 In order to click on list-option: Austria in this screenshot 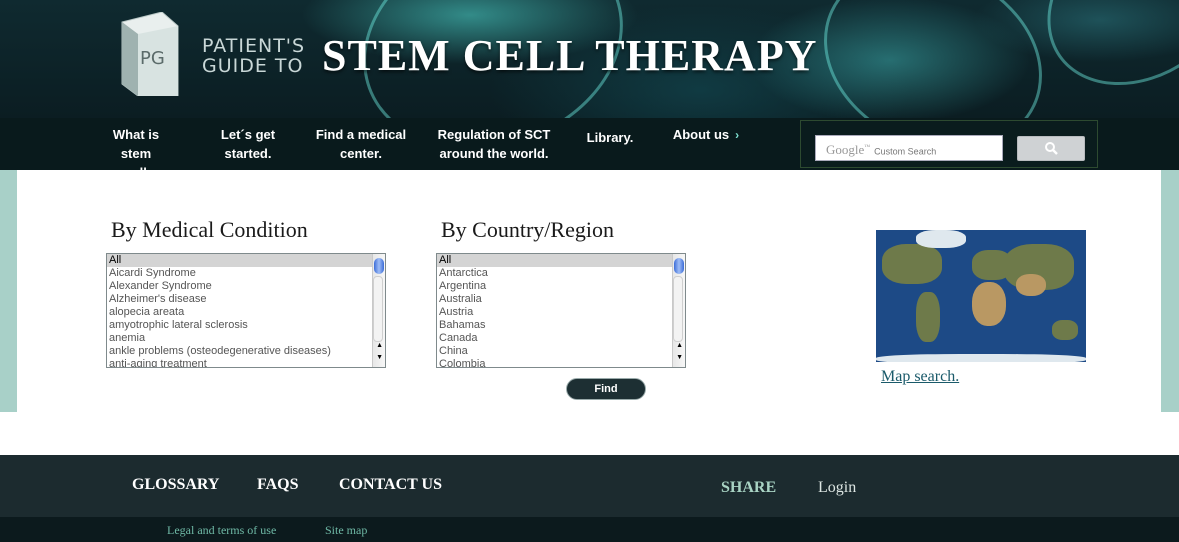, I will do `click(561, 312)`.